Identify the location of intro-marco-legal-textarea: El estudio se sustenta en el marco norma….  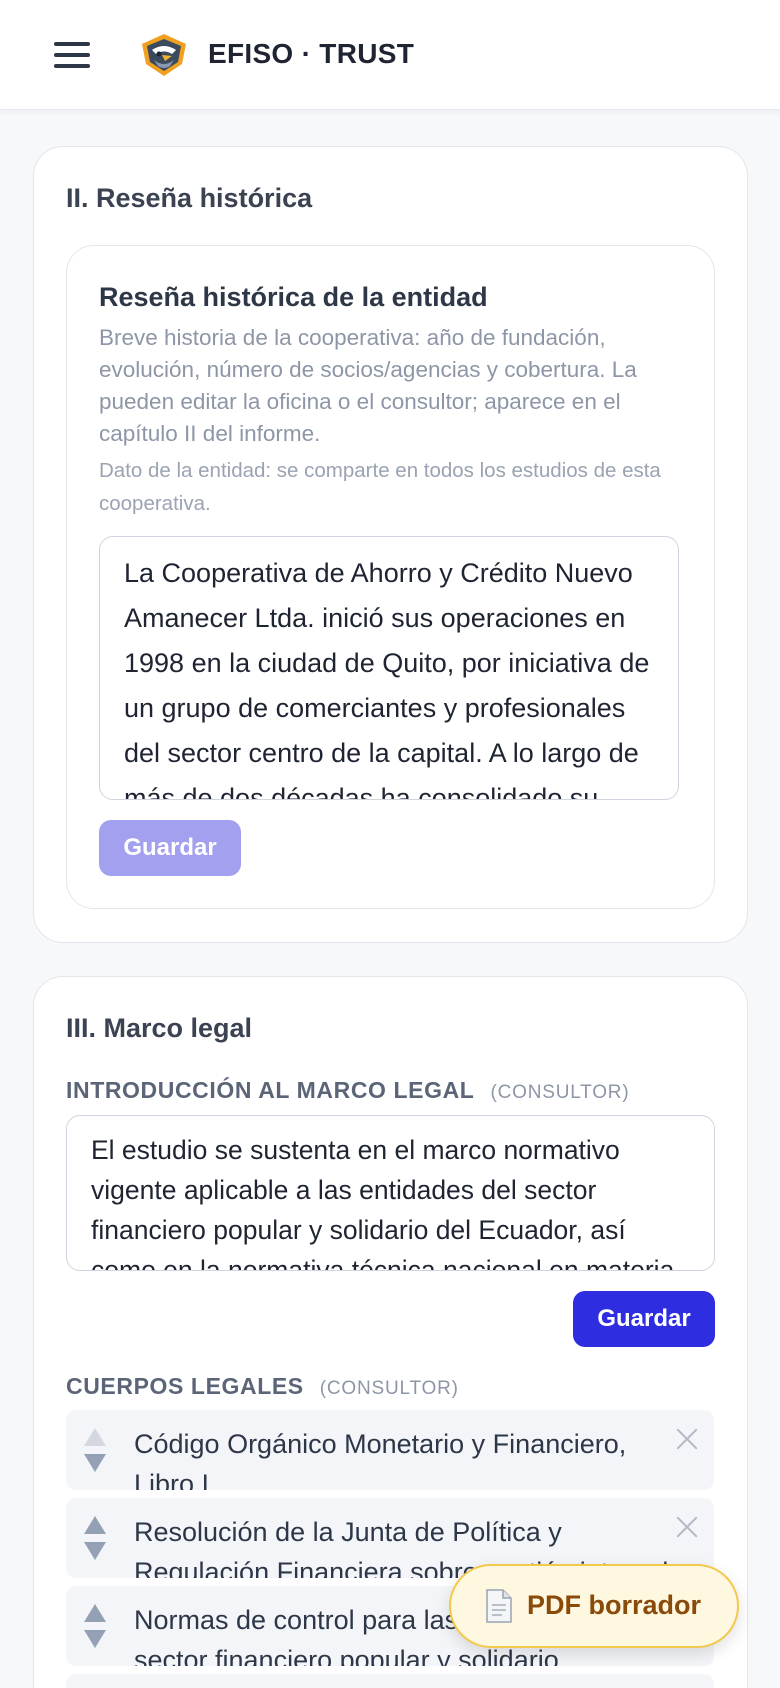
(390, 1193).